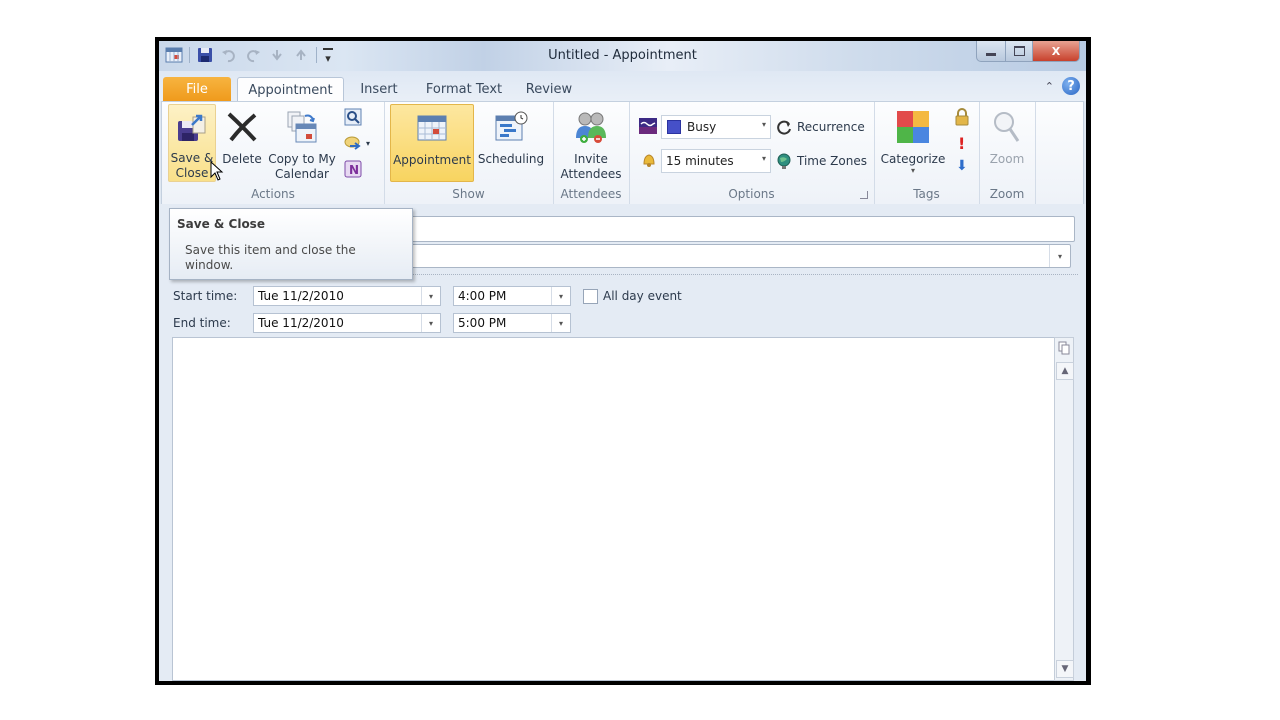  What do you see at coordinates (590, 296) in the screenshot?
I see `all-day-checkbox` at bounding box center [590, 296].